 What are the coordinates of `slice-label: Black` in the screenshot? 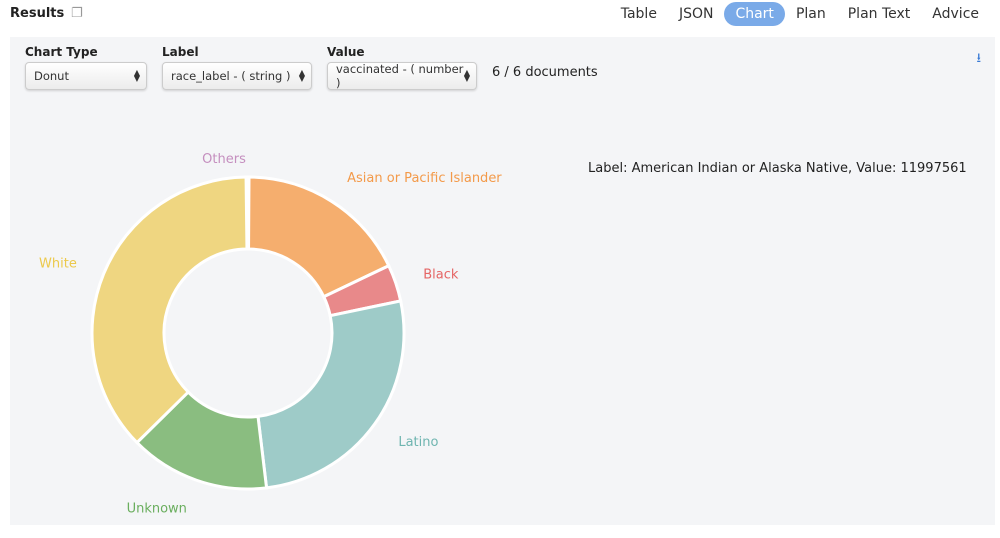 It's located at (441, 275).